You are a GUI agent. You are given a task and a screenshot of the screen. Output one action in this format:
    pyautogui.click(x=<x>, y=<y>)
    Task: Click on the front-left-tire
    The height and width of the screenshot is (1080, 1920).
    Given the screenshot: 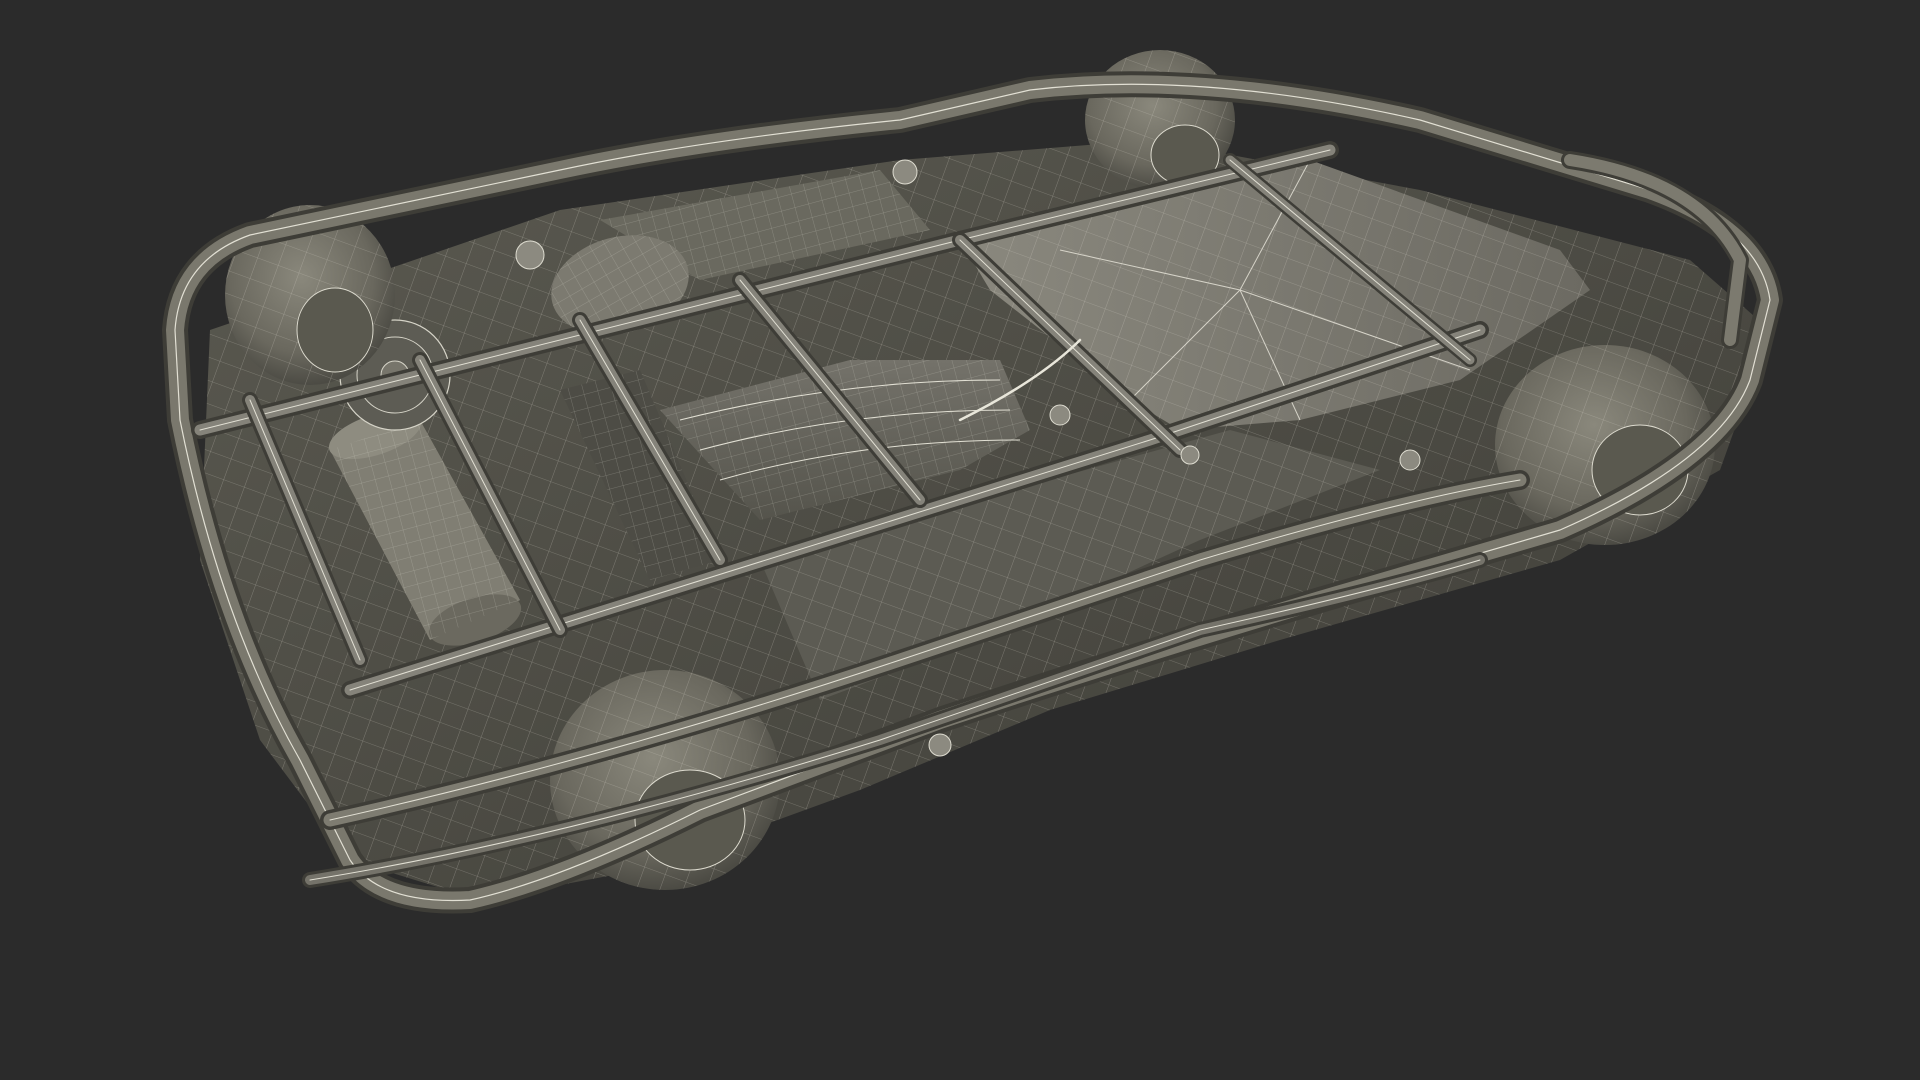 What is the action you would take?
    pyautogui.click(x=1160, y=120)
    